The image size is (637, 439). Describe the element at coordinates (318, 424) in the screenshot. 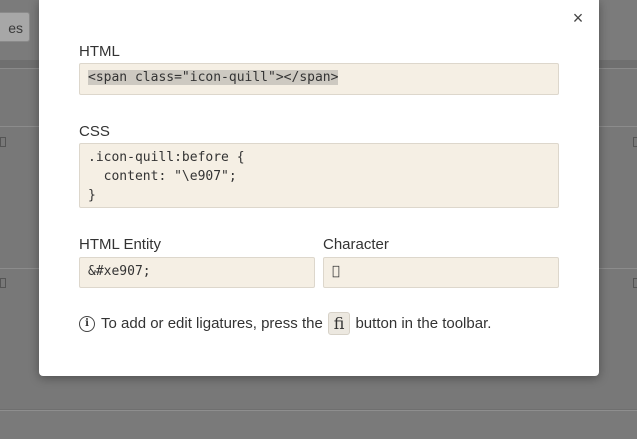

I see `background-footer` at that location.